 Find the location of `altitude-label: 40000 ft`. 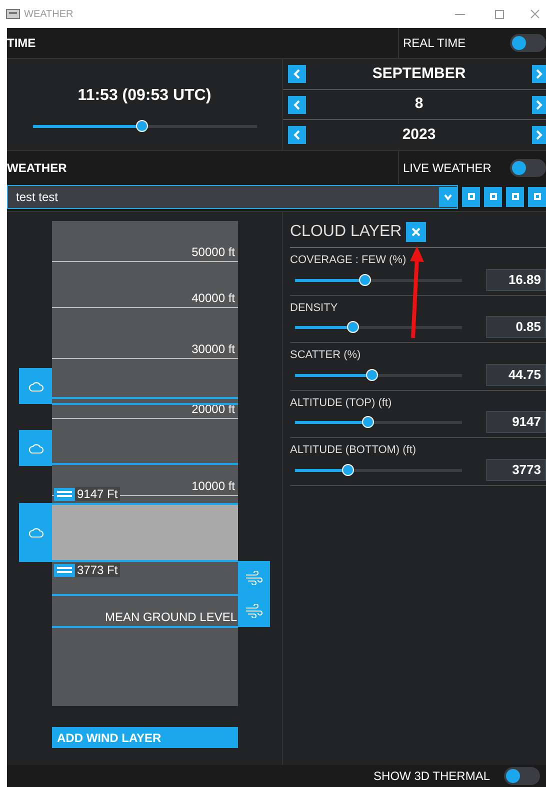

altitude-label: 40000 ft is located at coordinates (213, 298).